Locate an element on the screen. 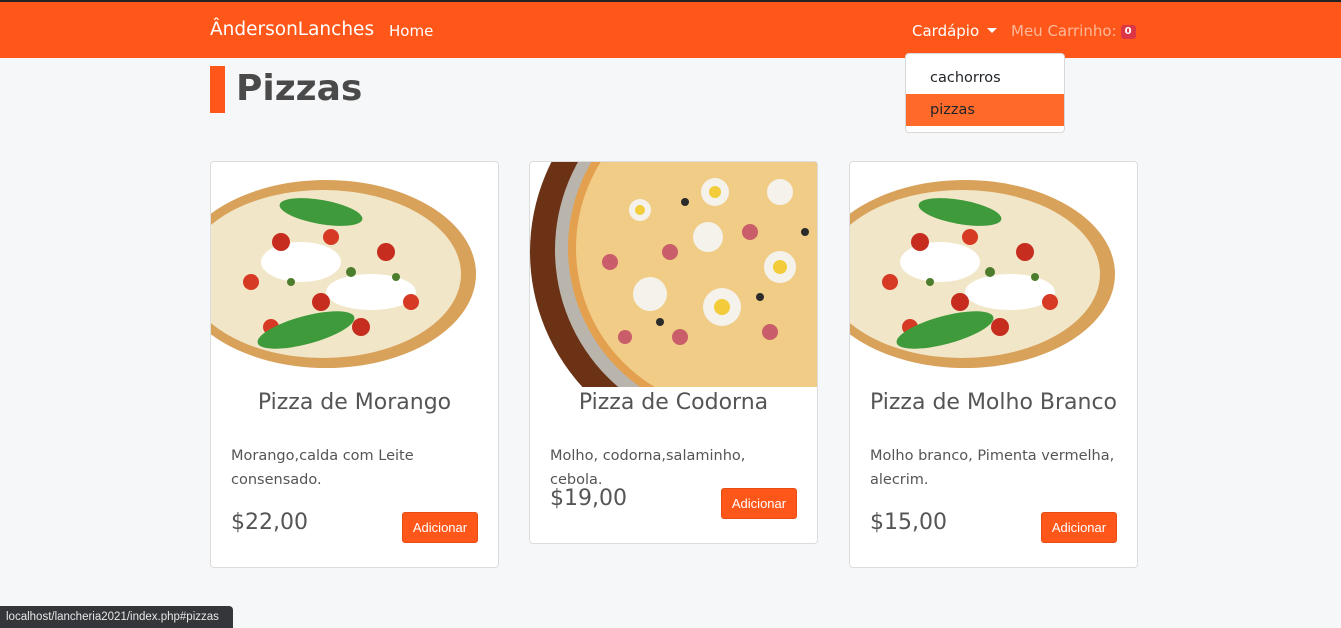  product-description: Molho branco, Pimenta vermelha, alecrim. is located at coordinates (992, 468).